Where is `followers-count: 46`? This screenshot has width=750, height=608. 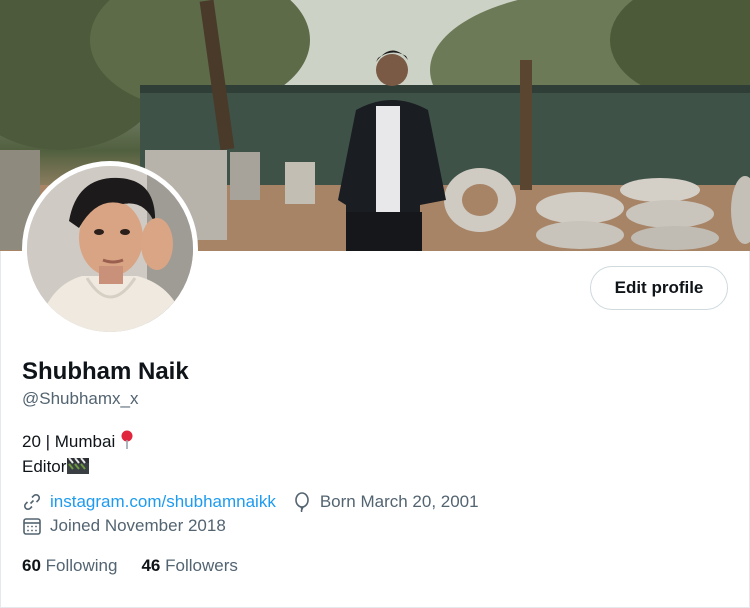 followers-count: 46 is located at coordinates (151, 565).